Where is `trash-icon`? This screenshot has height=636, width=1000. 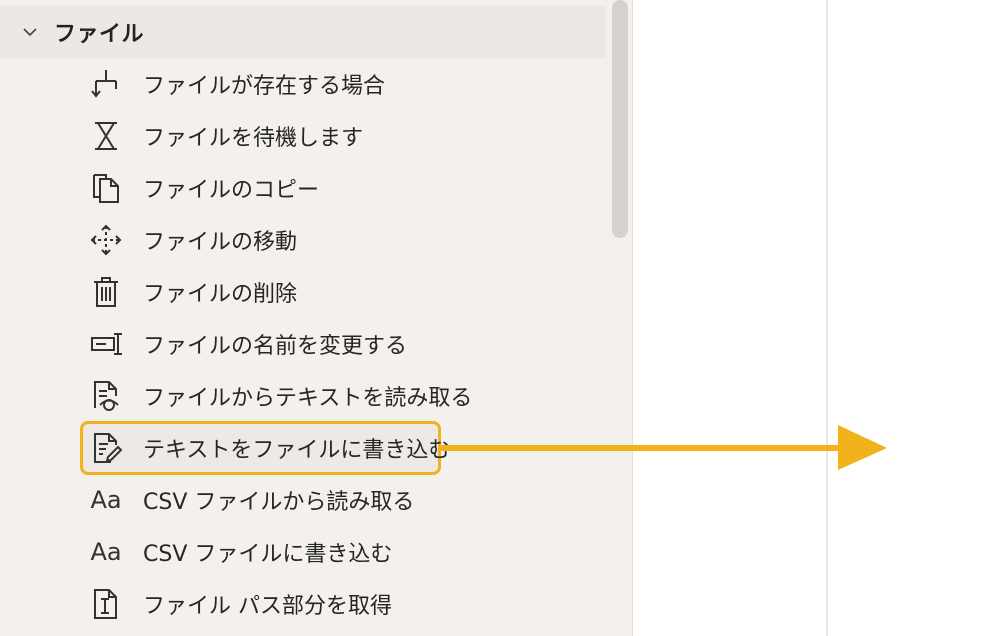
trash-icon is located at coordinates (106, 292).